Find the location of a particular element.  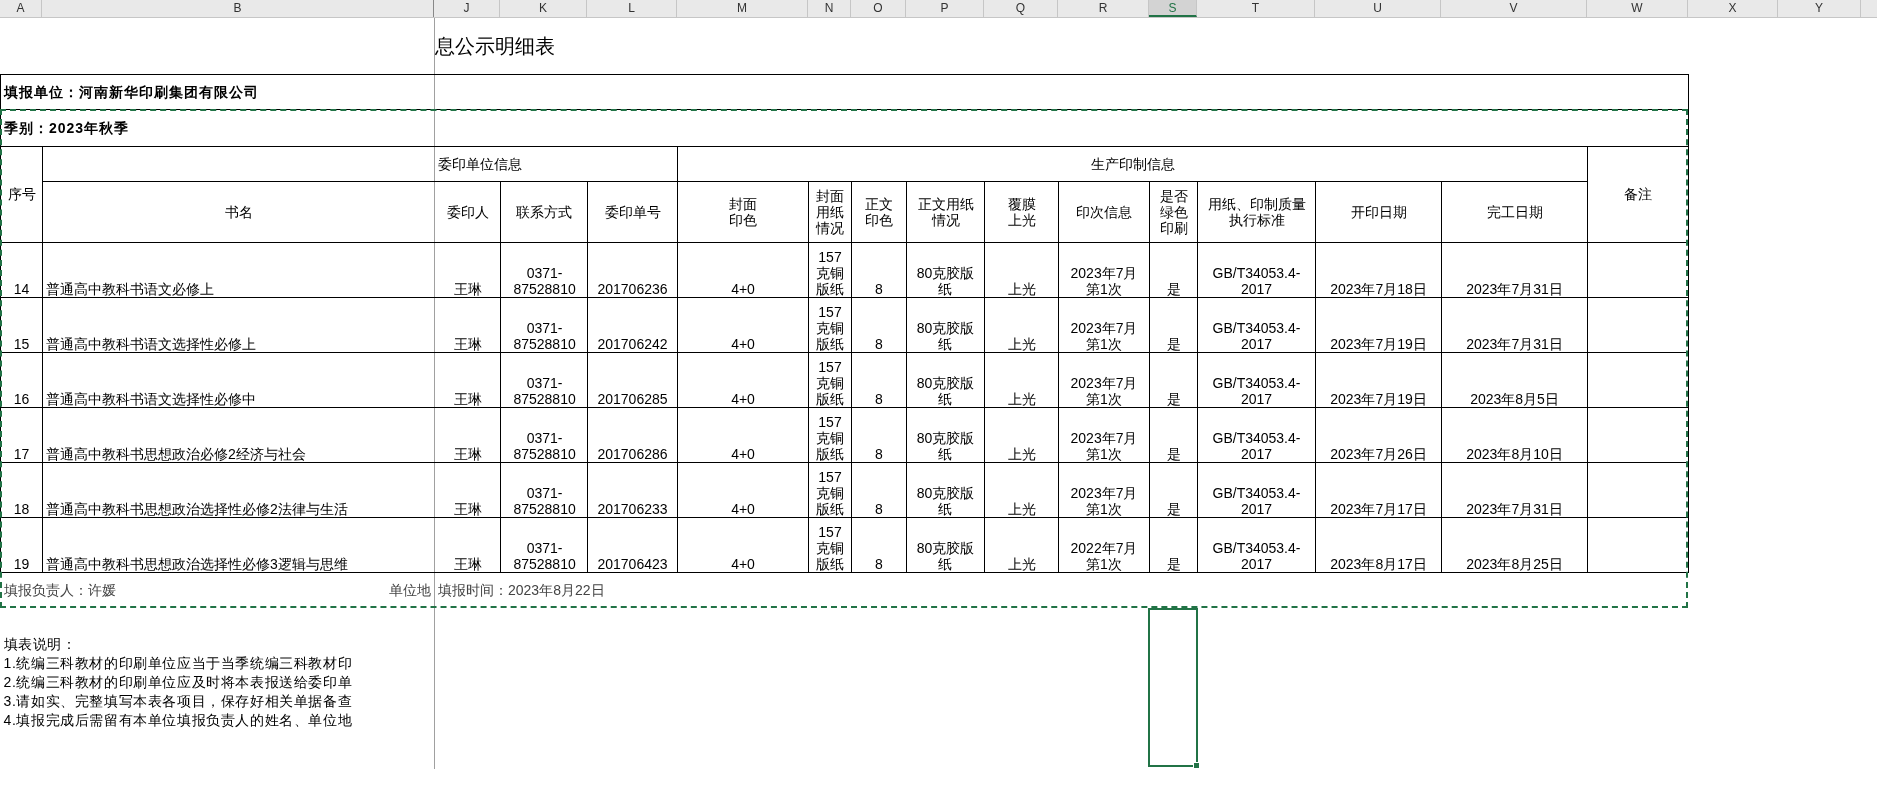

table-cell: 普通高中教科书语文选择性必修上 is located at coordinates (238, 324).